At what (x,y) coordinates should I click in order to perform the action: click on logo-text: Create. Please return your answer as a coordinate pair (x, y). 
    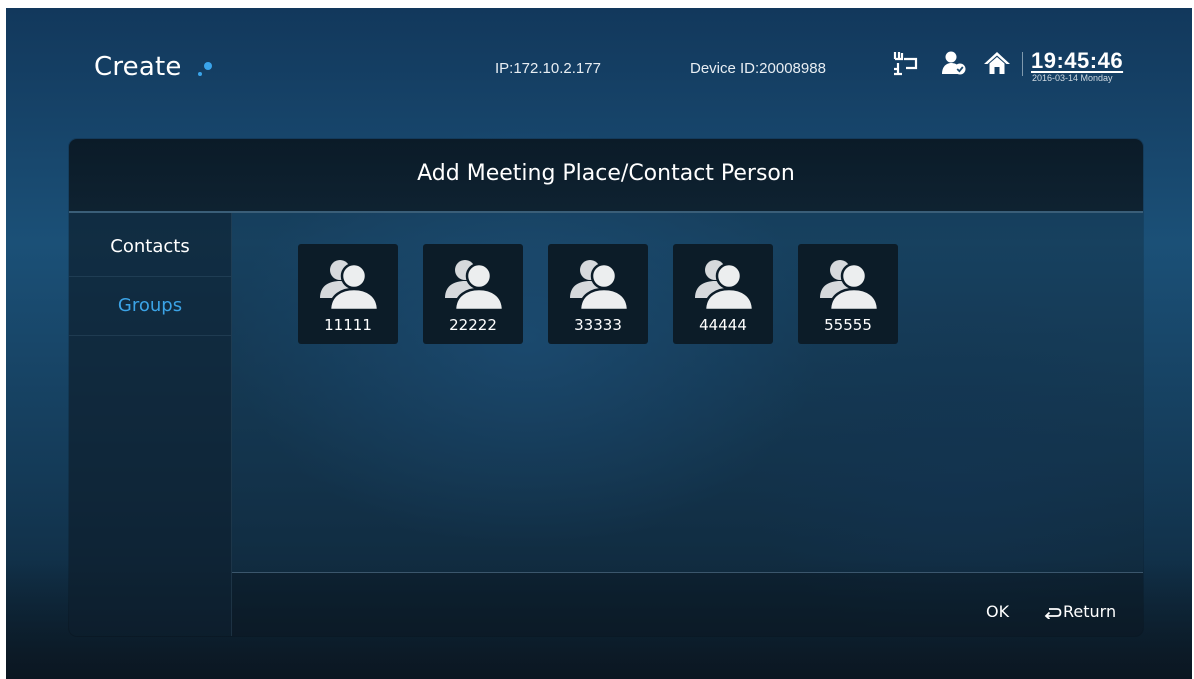
    Looking at the image, I should click on (138, 67).